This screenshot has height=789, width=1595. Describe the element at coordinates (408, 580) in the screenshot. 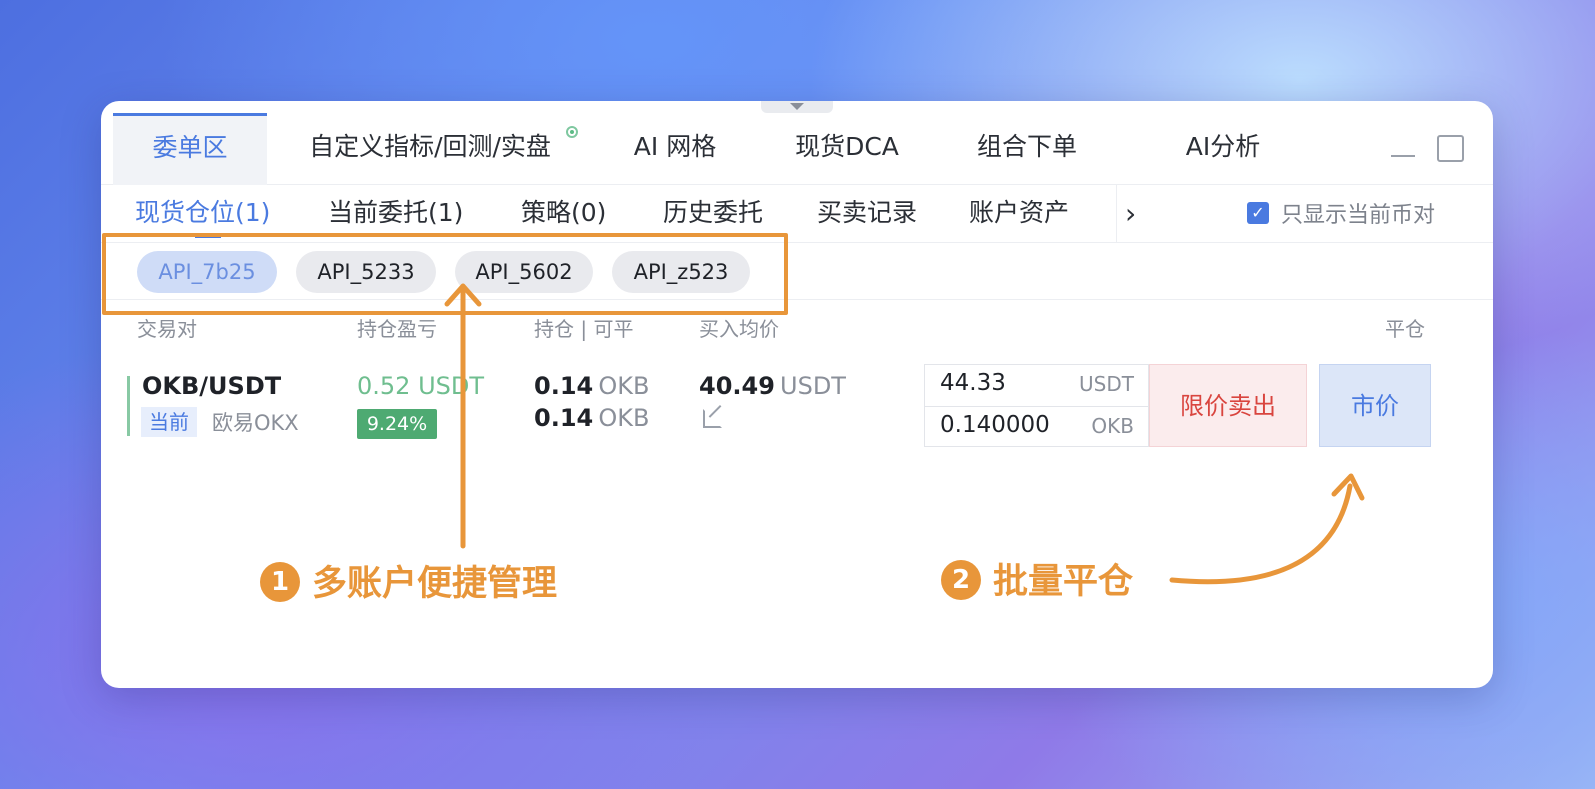

I see `callout-multi-account: 1 多账户便捷管理` at that location.